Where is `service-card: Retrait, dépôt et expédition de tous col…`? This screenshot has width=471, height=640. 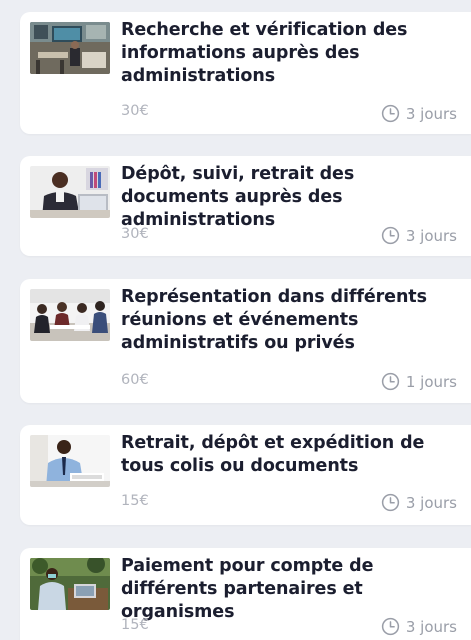
service-card: Retrait, dépôt et expédition de tous col… is located at coordinates (245, 475).